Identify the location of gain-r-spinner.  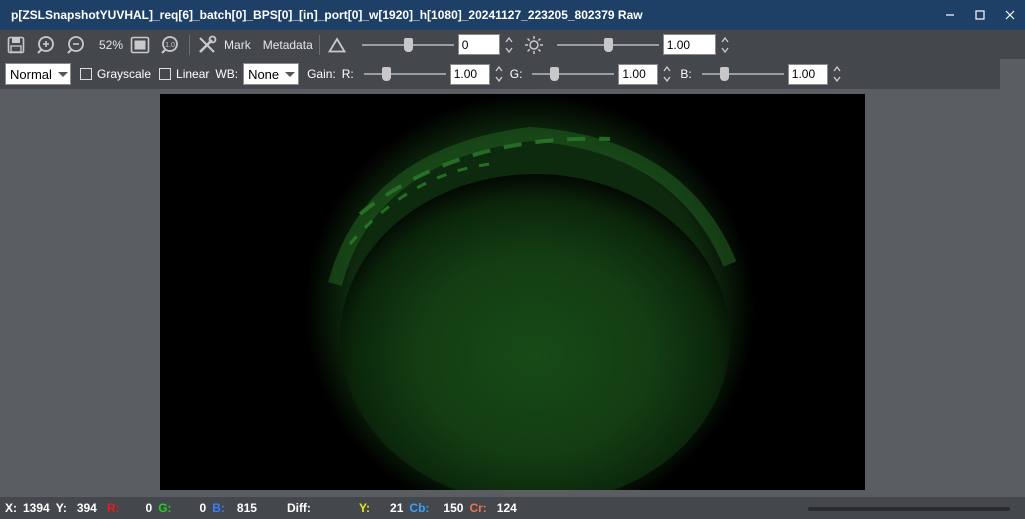
(499, 74).